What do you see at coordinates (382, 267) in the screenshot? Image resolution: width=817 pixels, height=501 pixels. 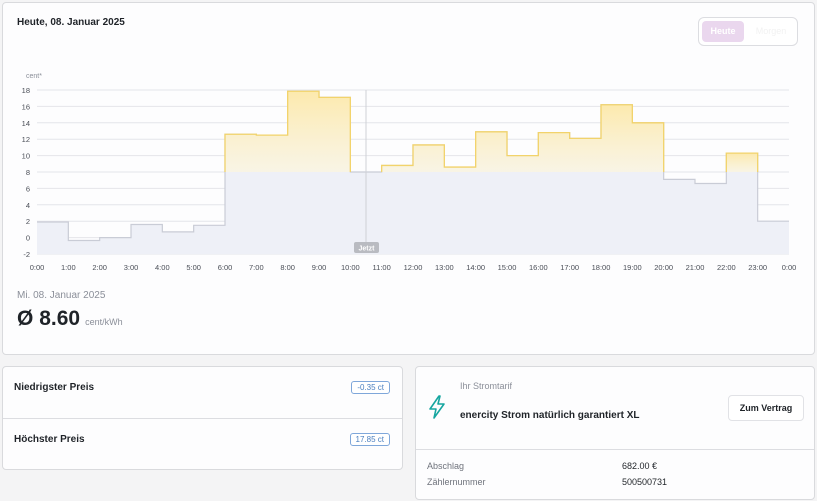 I see `x-tick-label: 11:00` at bounding box center [382, 267].